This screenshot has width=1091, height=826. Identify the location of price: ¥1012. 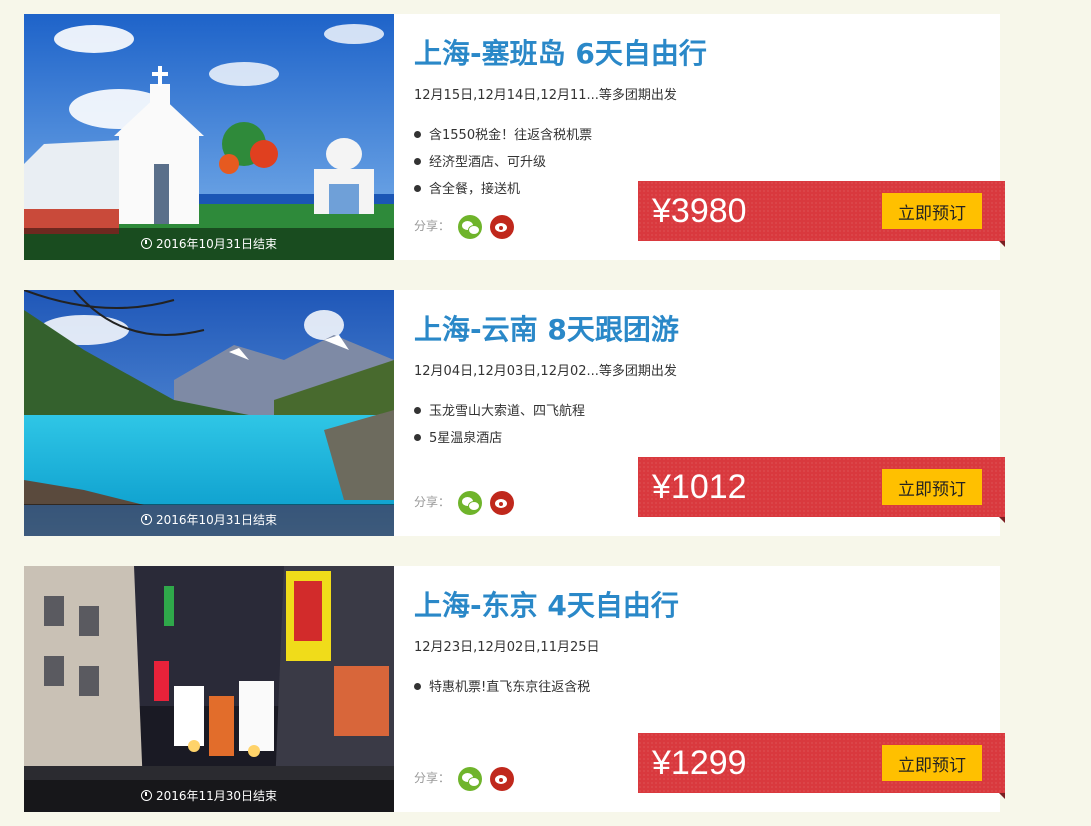
(699, 487).